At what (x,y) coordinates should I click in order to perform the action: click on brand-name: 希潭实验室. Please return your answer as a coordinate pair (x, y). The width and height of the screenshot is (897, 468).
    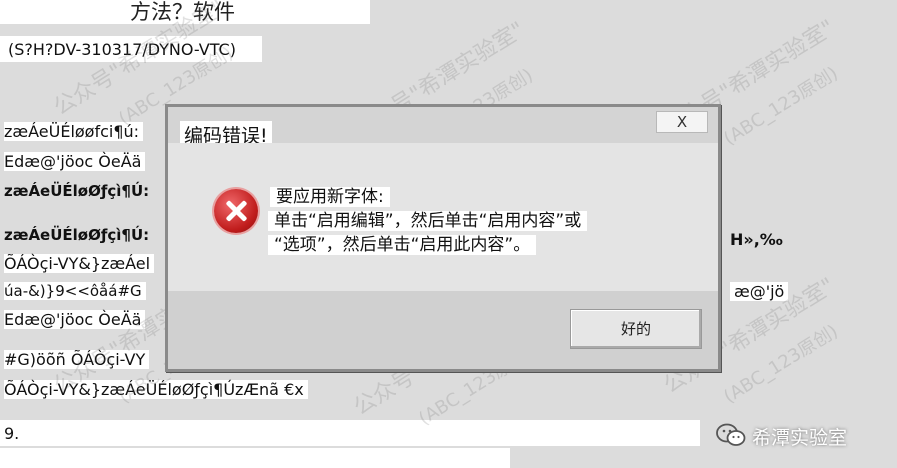
    Looking at the image, I should click on (800, 438).